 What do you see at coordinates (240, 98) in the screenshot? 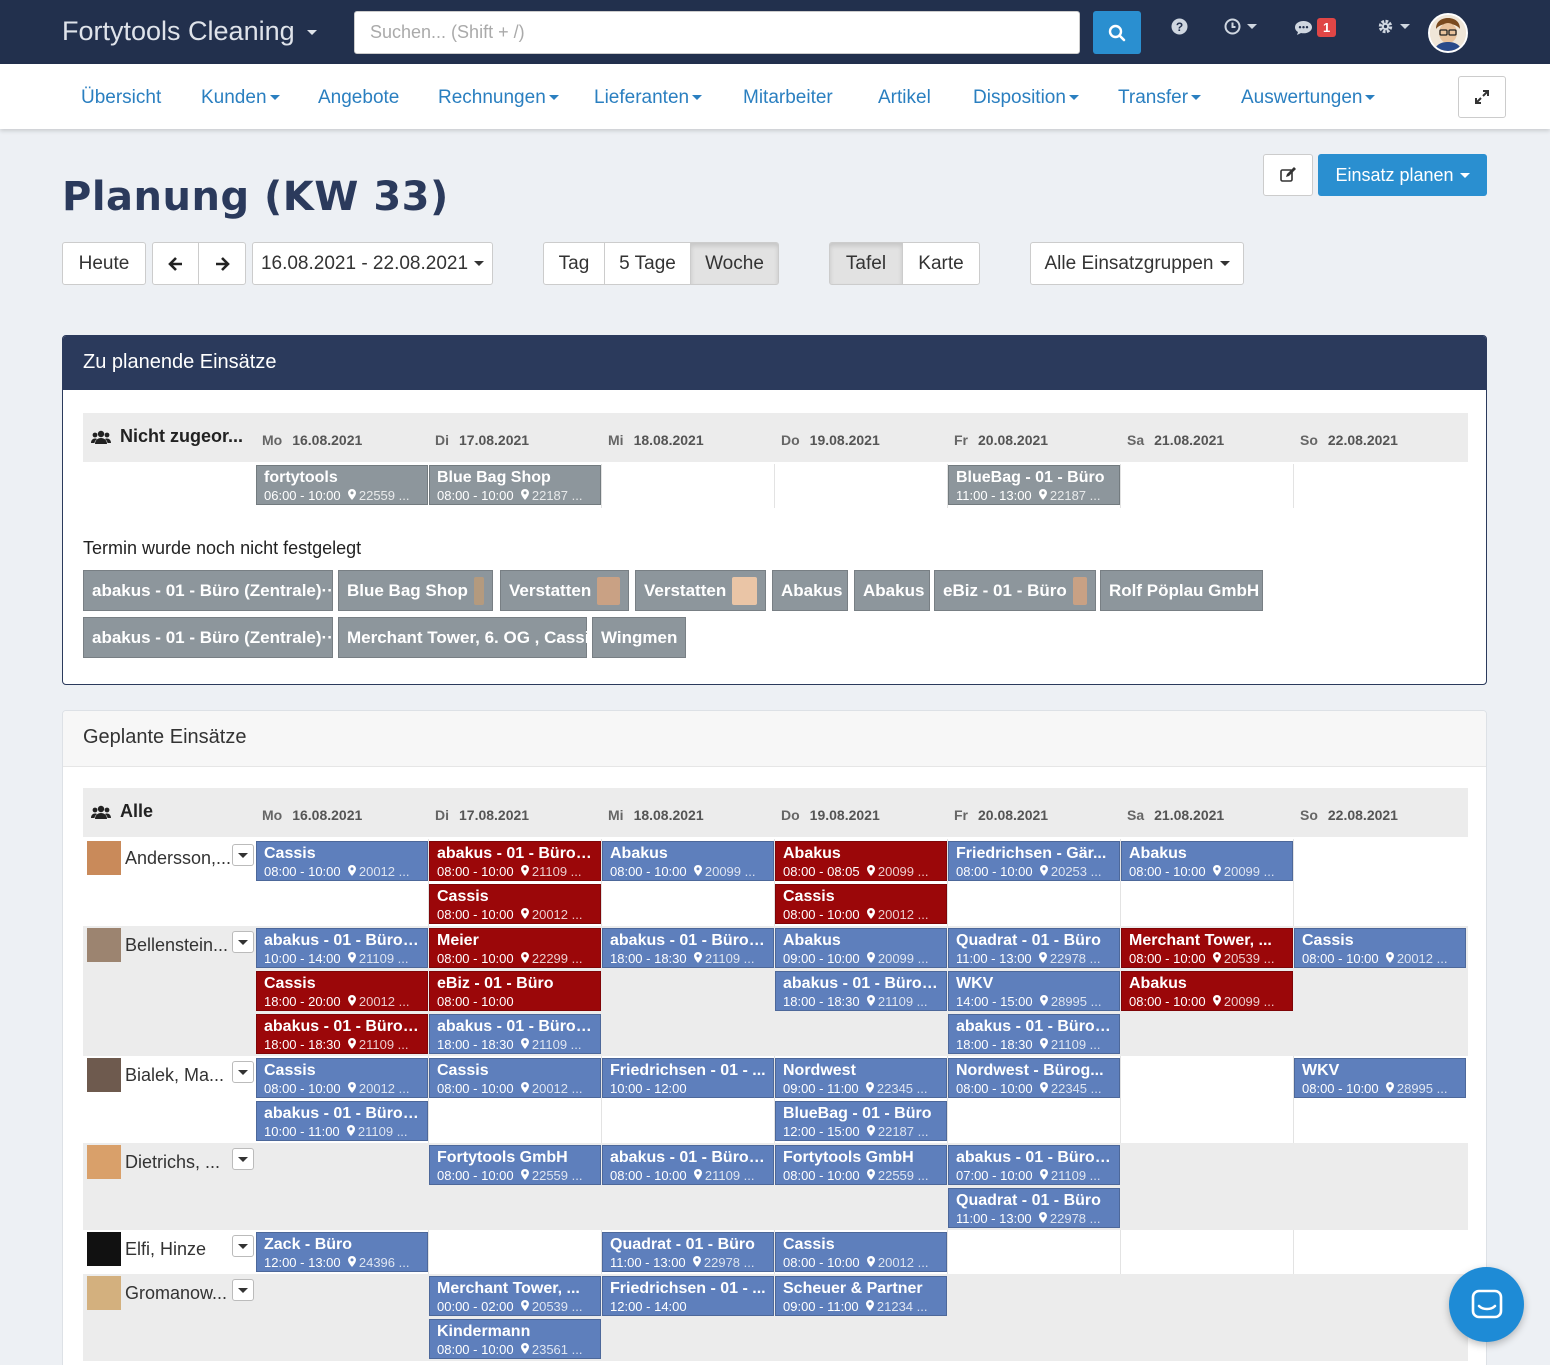
I see `nav-kunden: Kunden` at bounding box center [240, 98].